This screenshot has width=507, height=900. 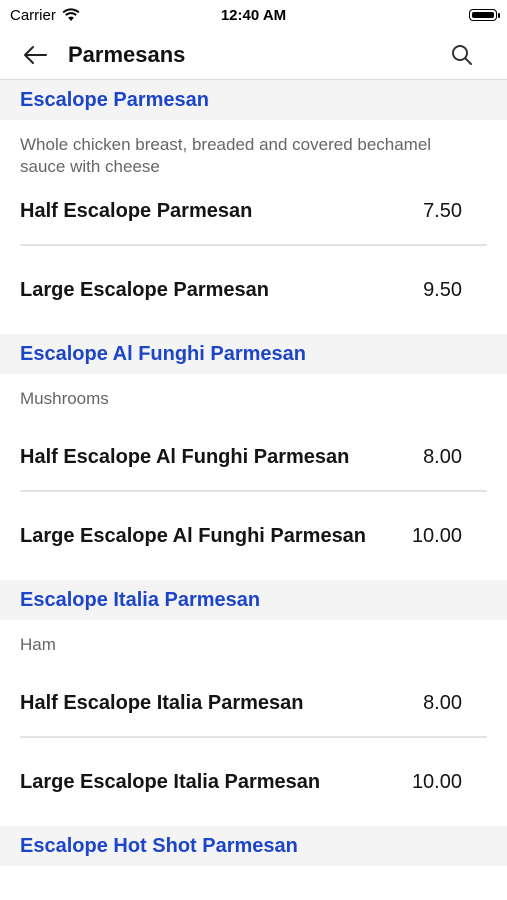 I want to click on item-name: Large Escalope Al Funghi Parmesan, so click(x=193, y=535).